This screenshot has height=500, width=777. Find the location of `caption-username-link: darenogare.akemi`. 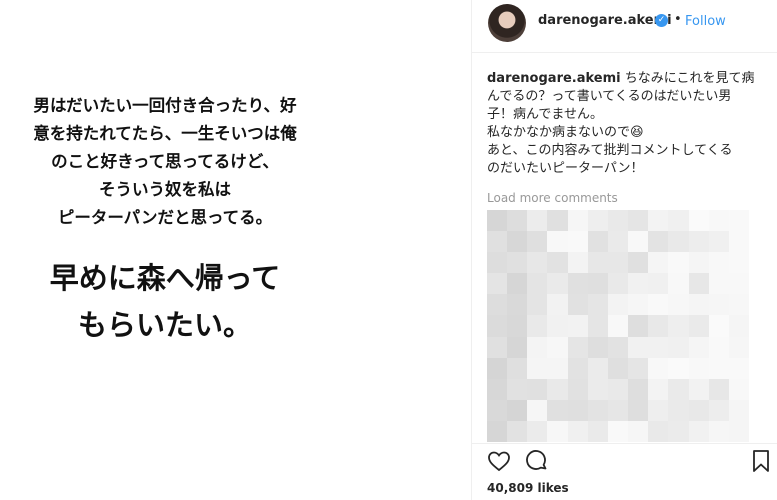

caption-username-link: darenogare.akemi is located at coordinates (554, 78).